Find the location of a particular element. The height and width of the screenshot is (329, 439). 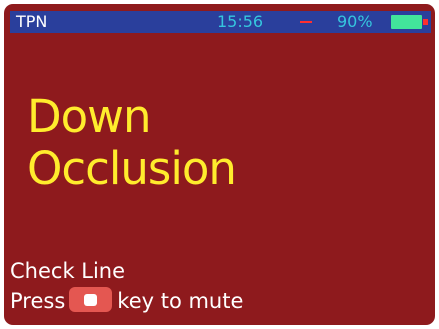

mute-instruction-suffix: key to mute is located at coordinates (180, 301).